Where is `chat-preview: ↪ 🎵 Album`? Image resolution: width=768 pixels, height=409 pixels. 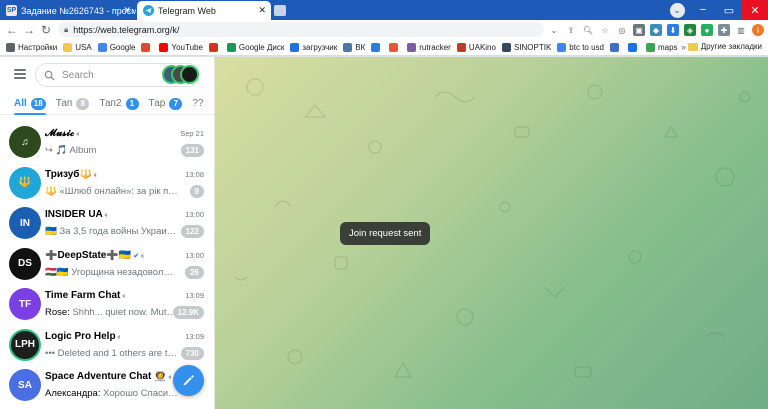 chat-preview: ↪ 🎵 Album is located at coordinates (71, 150).